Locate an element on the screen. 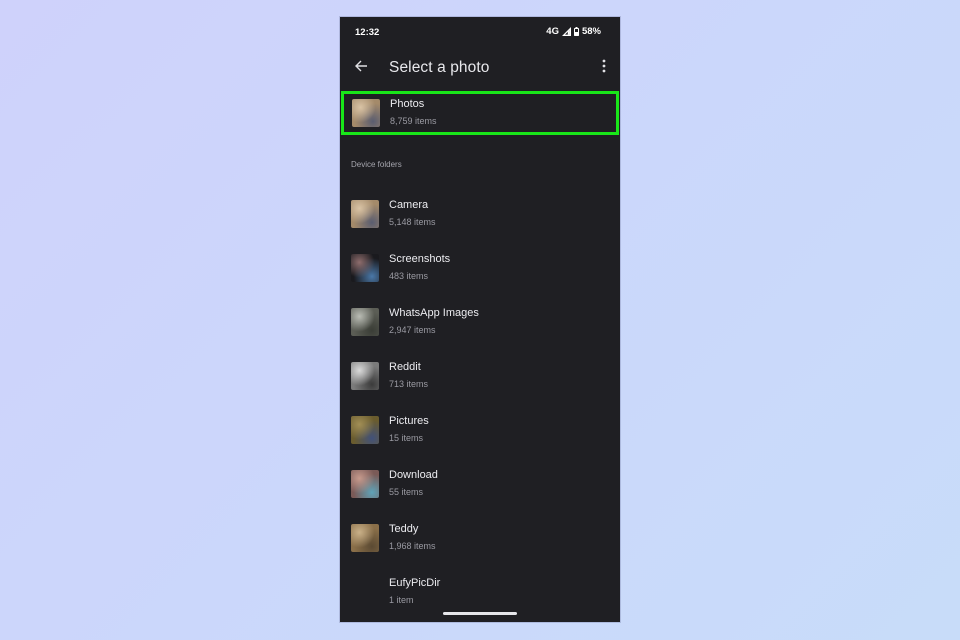 The image size is (960, 640). status-indicators: 4G 58% is located at coordinates (573, 31).